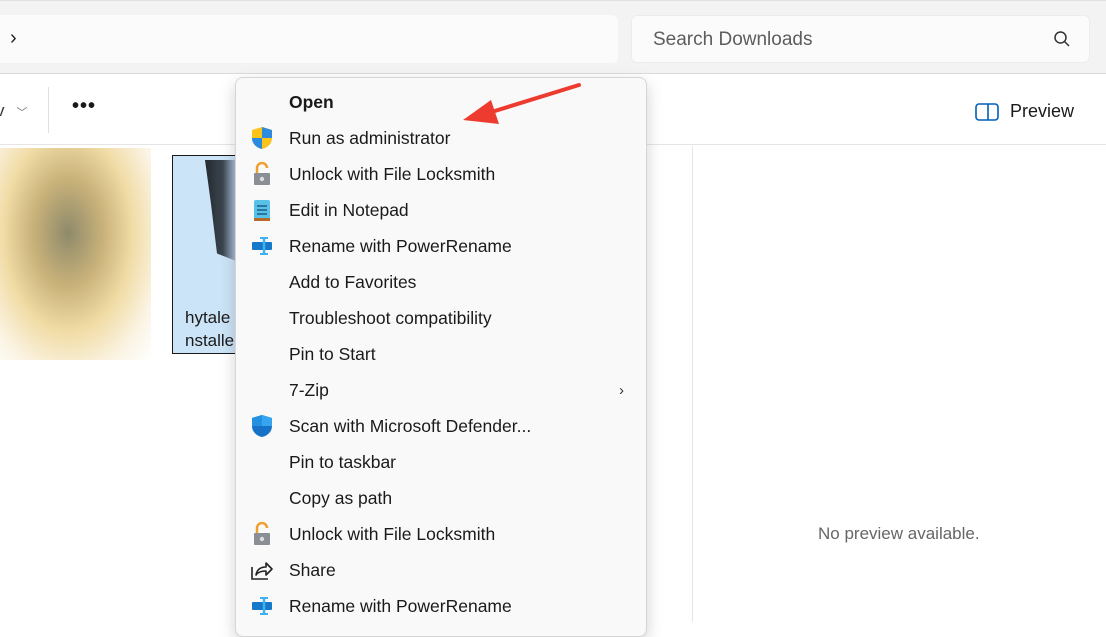  I want to click on menu-item-label: Pin to taskbar, so click(342, 461).